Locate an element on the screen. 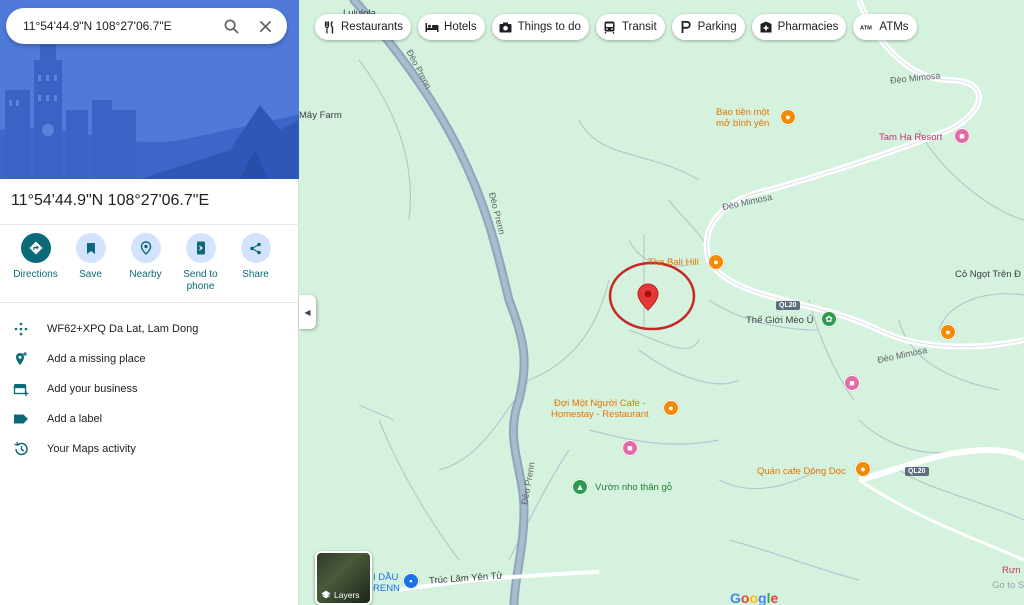 The image size is (1024, 605). park-icon: ▲ is located at coordinates (580, 487).